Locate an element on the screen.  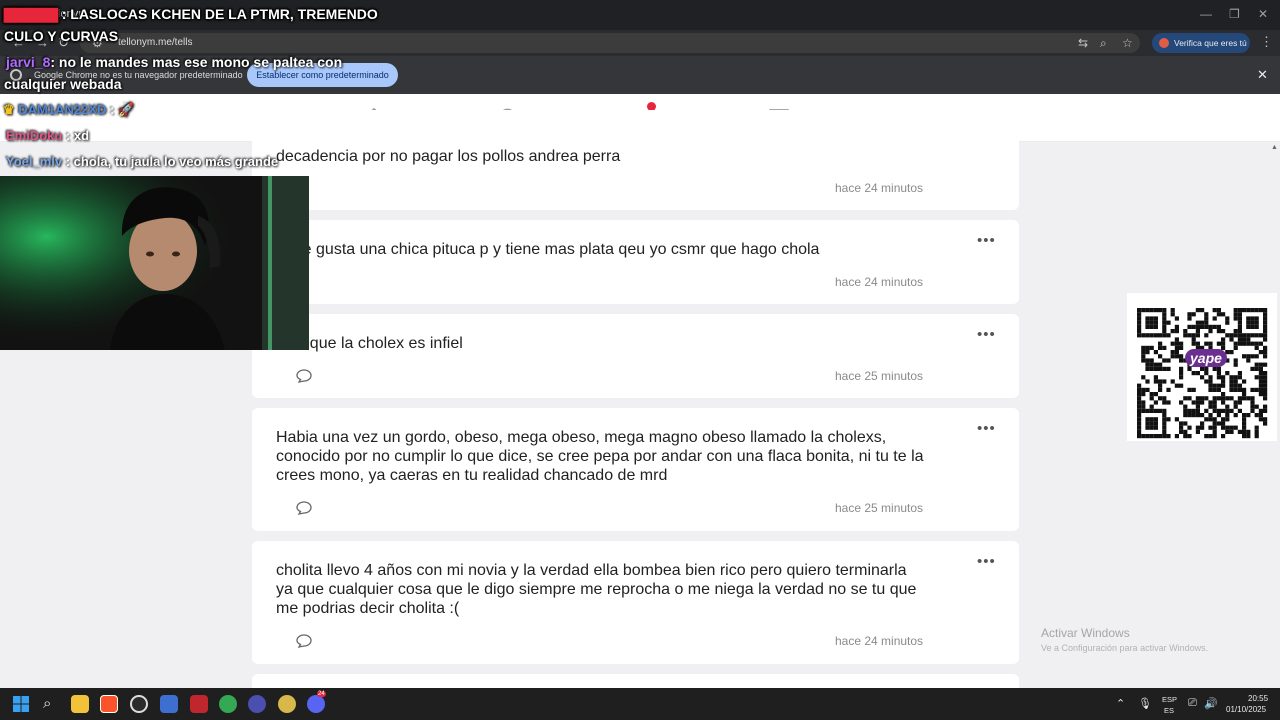
windows-watermark-title: Activar Windows is located at coordinates (1085, 633).